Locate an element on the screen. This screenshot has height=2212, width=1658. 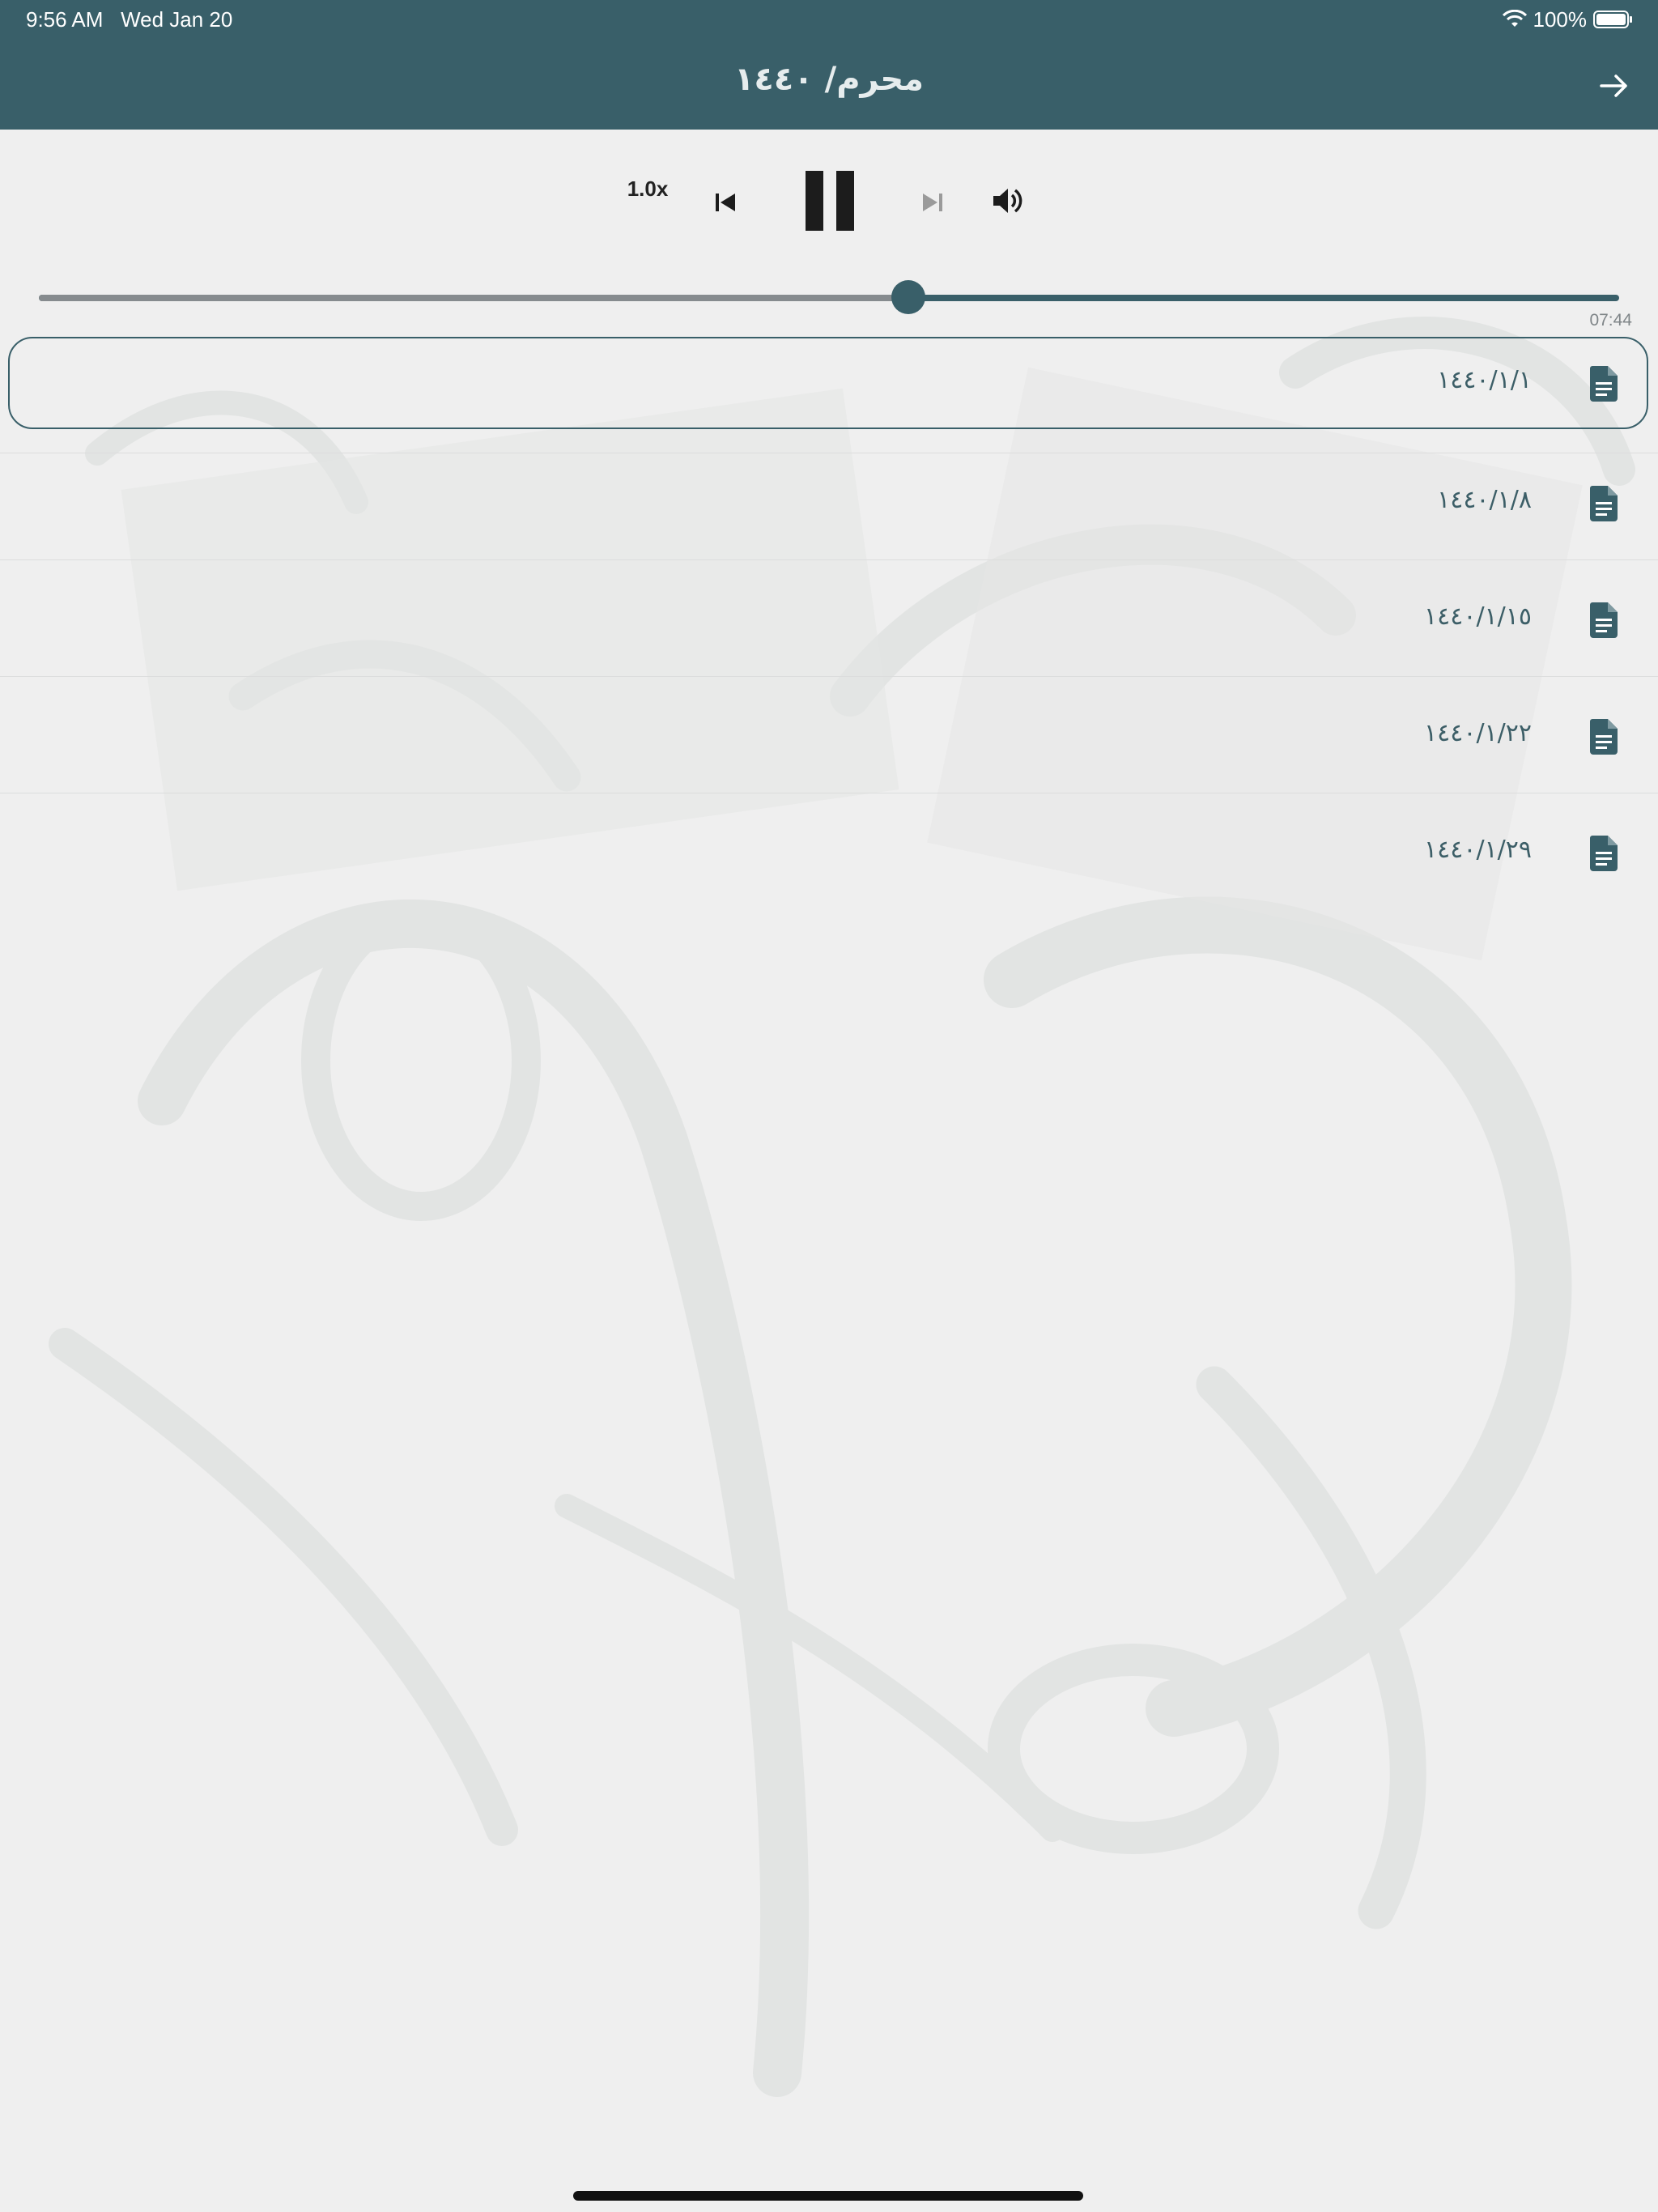
skip-next-button is located at coordinates (932, 203).